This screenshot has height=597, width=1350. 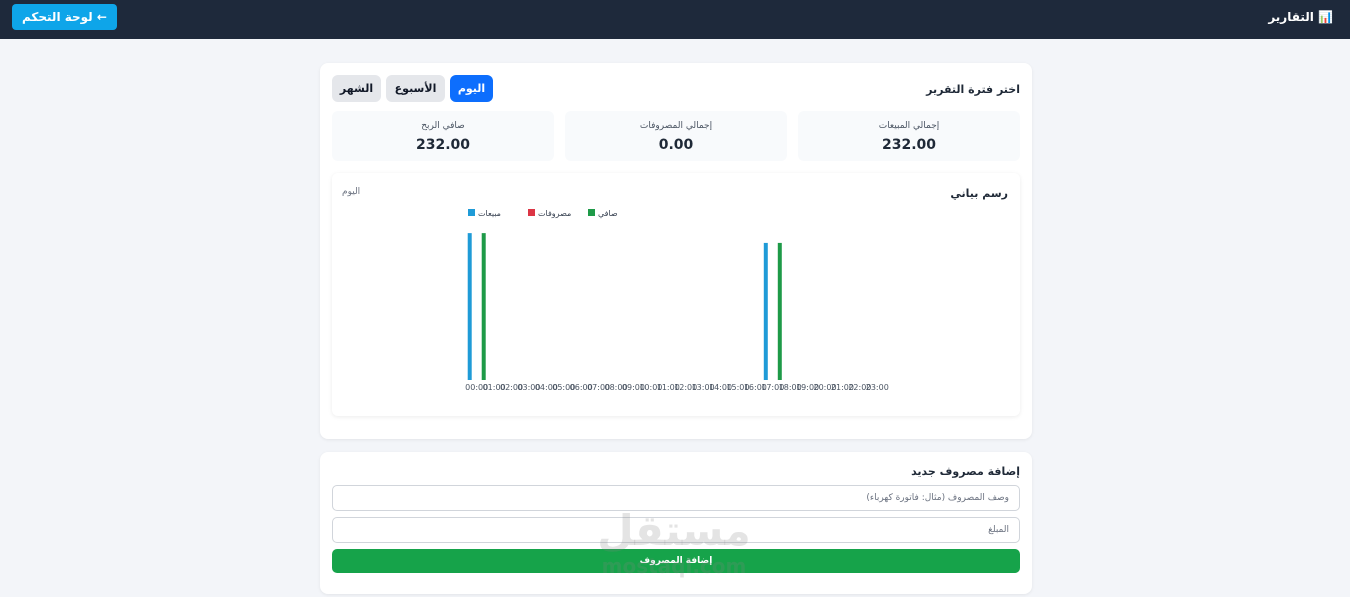 I want to click on expense-description-input, so click(x=676, y=498).